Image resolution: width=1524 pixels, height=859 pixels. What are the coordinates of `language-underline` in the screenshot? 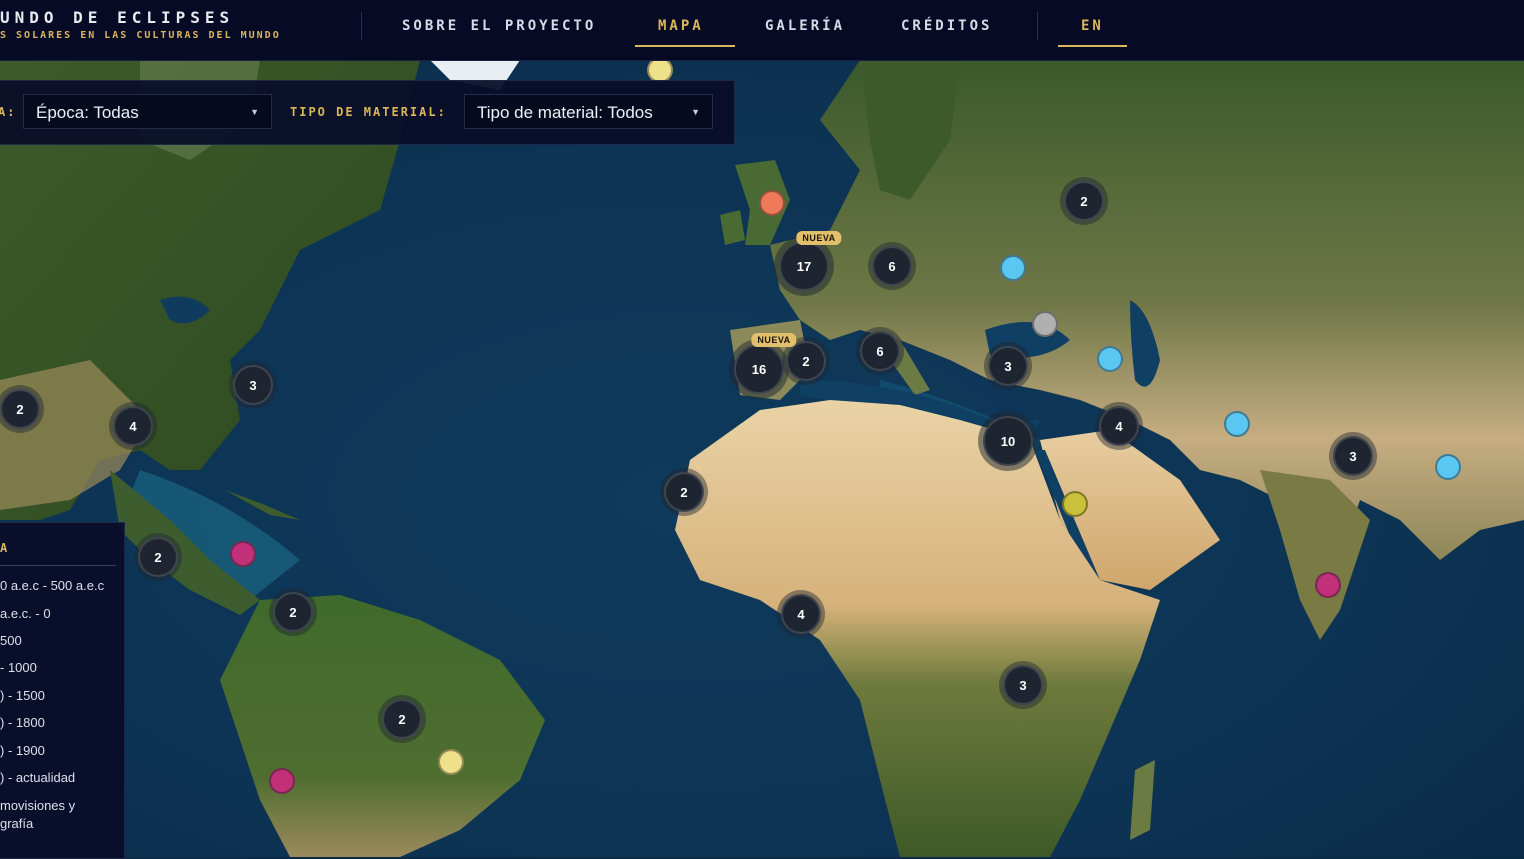 It's located at (1092, 46).